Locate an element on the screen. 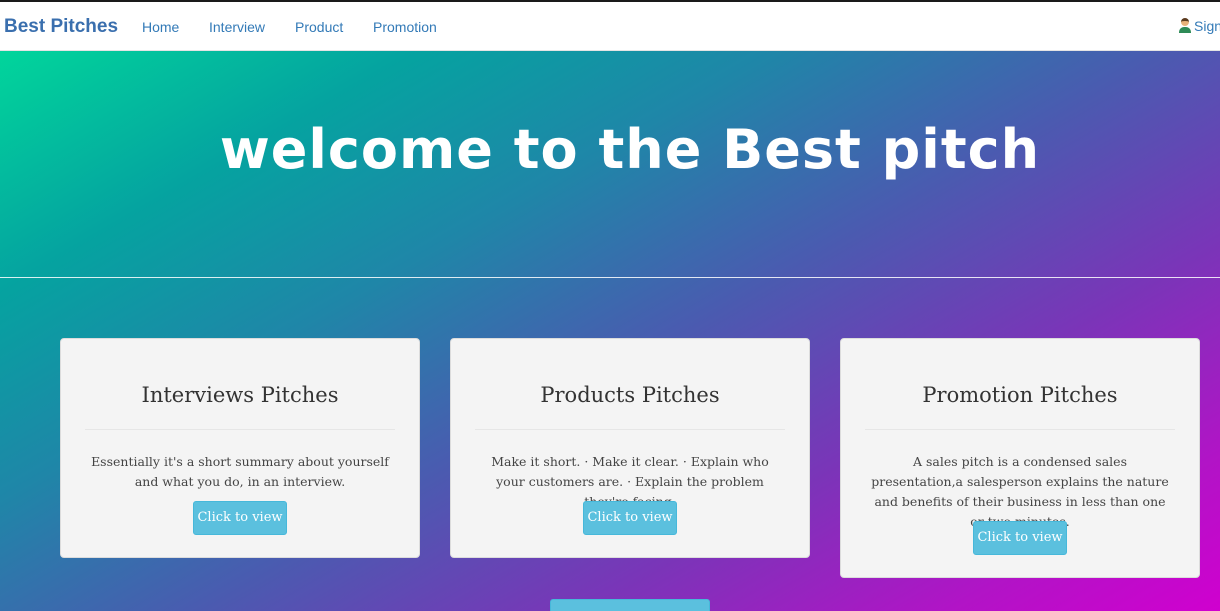  signin-link: Sign is located at coordinates (1199, 26).